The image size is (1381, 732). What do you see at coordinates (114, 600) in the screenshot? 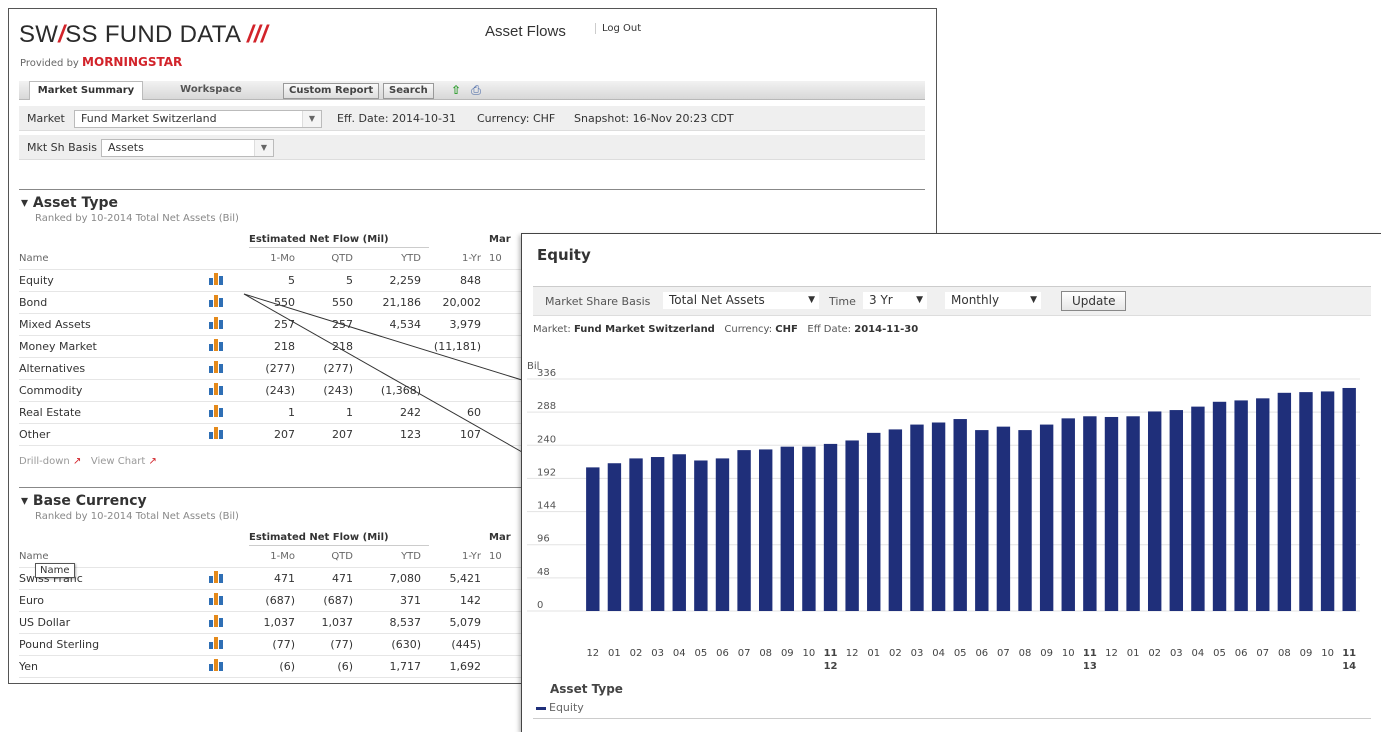
I see `row-name: Euro` at bounding box center [114, 600].